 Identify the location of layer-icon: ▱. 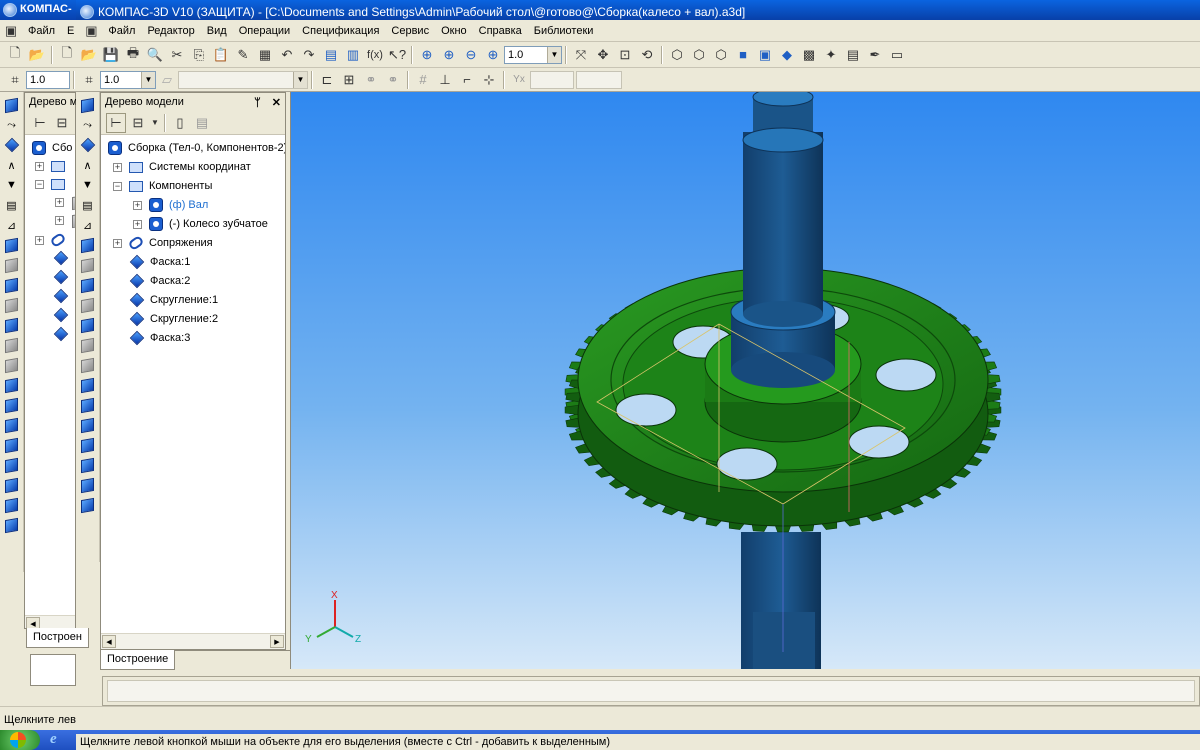
(167, 80).